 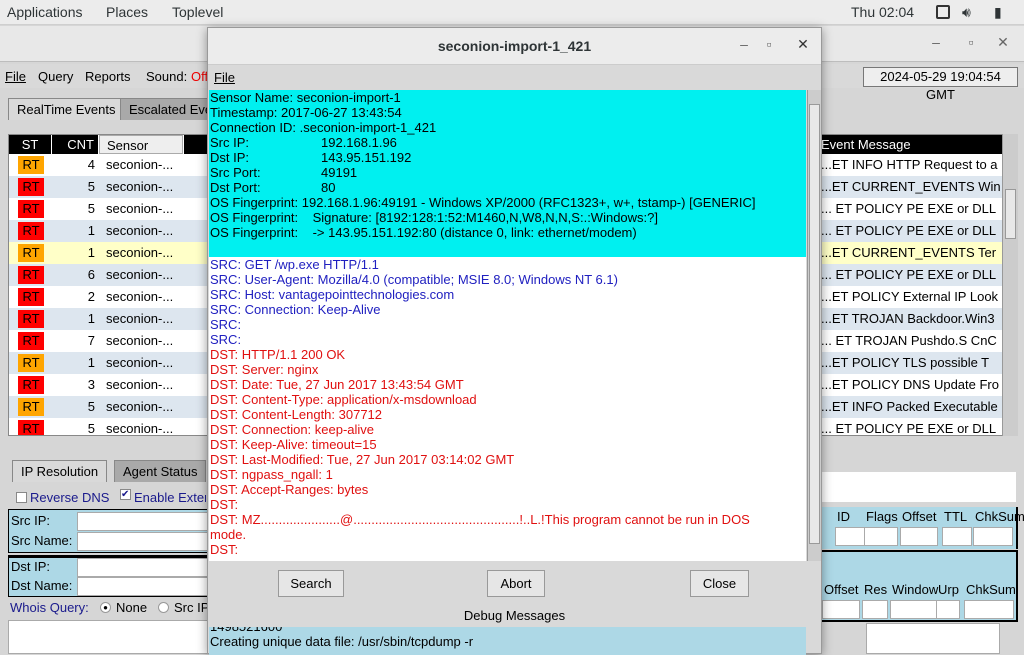 What do you see at coordinates (246, 630) in the screenshot?
I see `debug-line: 1498521600` at bounding box center [246, 630].